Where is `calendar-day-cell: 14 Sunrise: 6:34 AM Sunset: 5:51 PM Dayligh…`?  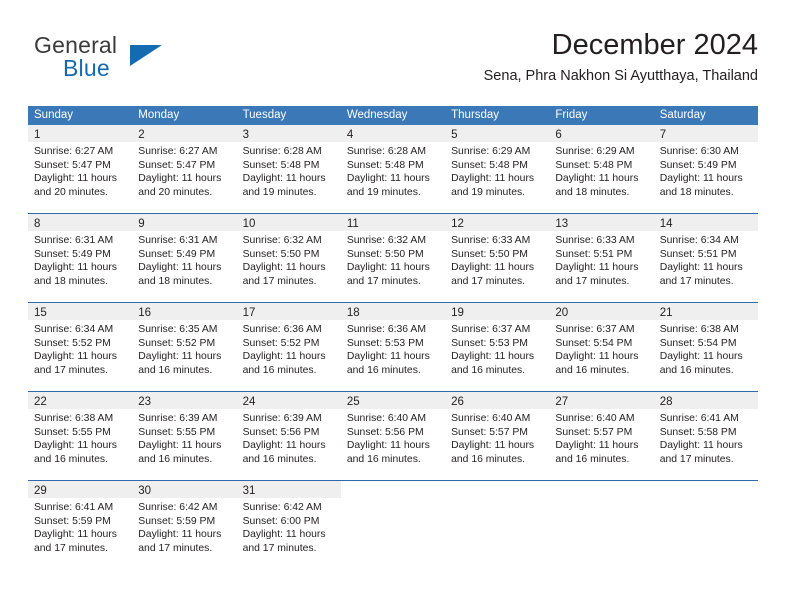
calendar-day-cell: 14 Sunrise: 6:34 AM Sunset: 5:51 PM Dayligh… is located at coordinates (705, 258).